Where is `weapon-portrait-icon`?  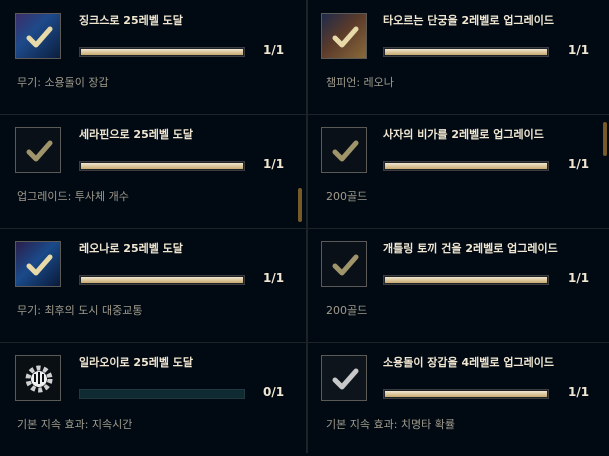 weapon-portrait-icon is located at coordinates (38, 264).